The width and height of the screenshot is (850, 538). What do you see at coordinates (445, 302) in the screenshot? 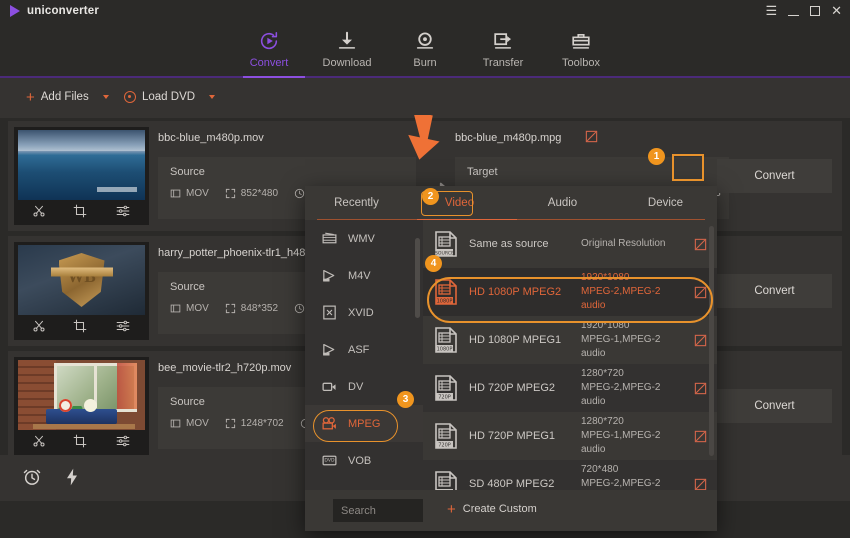
I see `svg-text: 1080P` at bounding box center [445, 302].